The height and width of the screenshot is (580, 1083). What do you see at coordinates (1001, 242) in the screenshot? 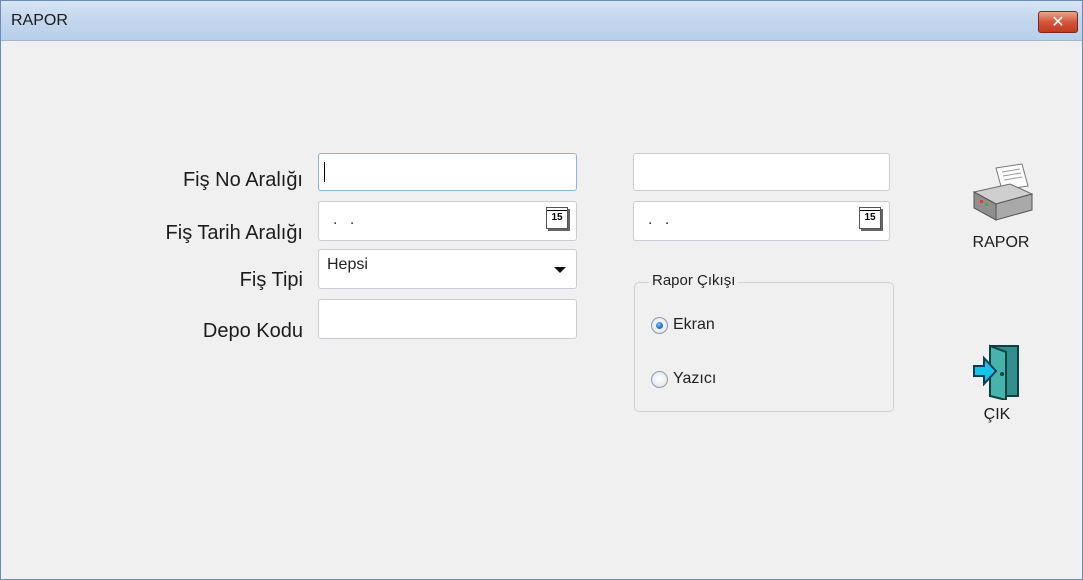
I see `rapor-button-label: RAPOR` at bounding box center [1001, 242].